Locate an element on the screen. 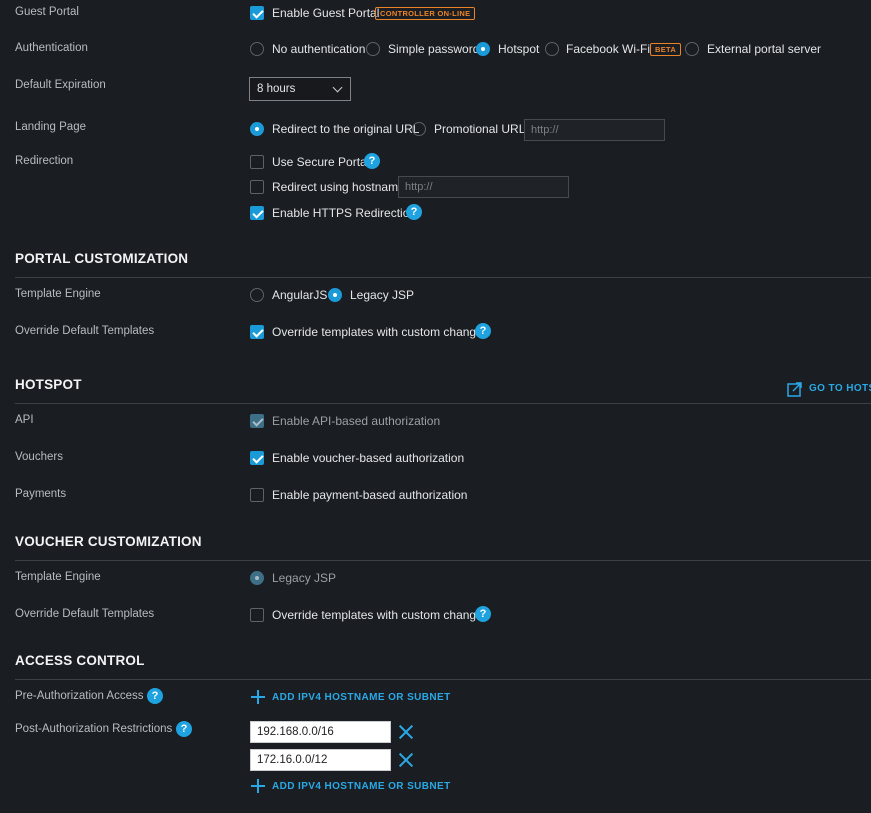 Image resolution: width=871 pixels, height=813 pixels. portal-engine-radio-angularjs is located at coordinates (257, 295).